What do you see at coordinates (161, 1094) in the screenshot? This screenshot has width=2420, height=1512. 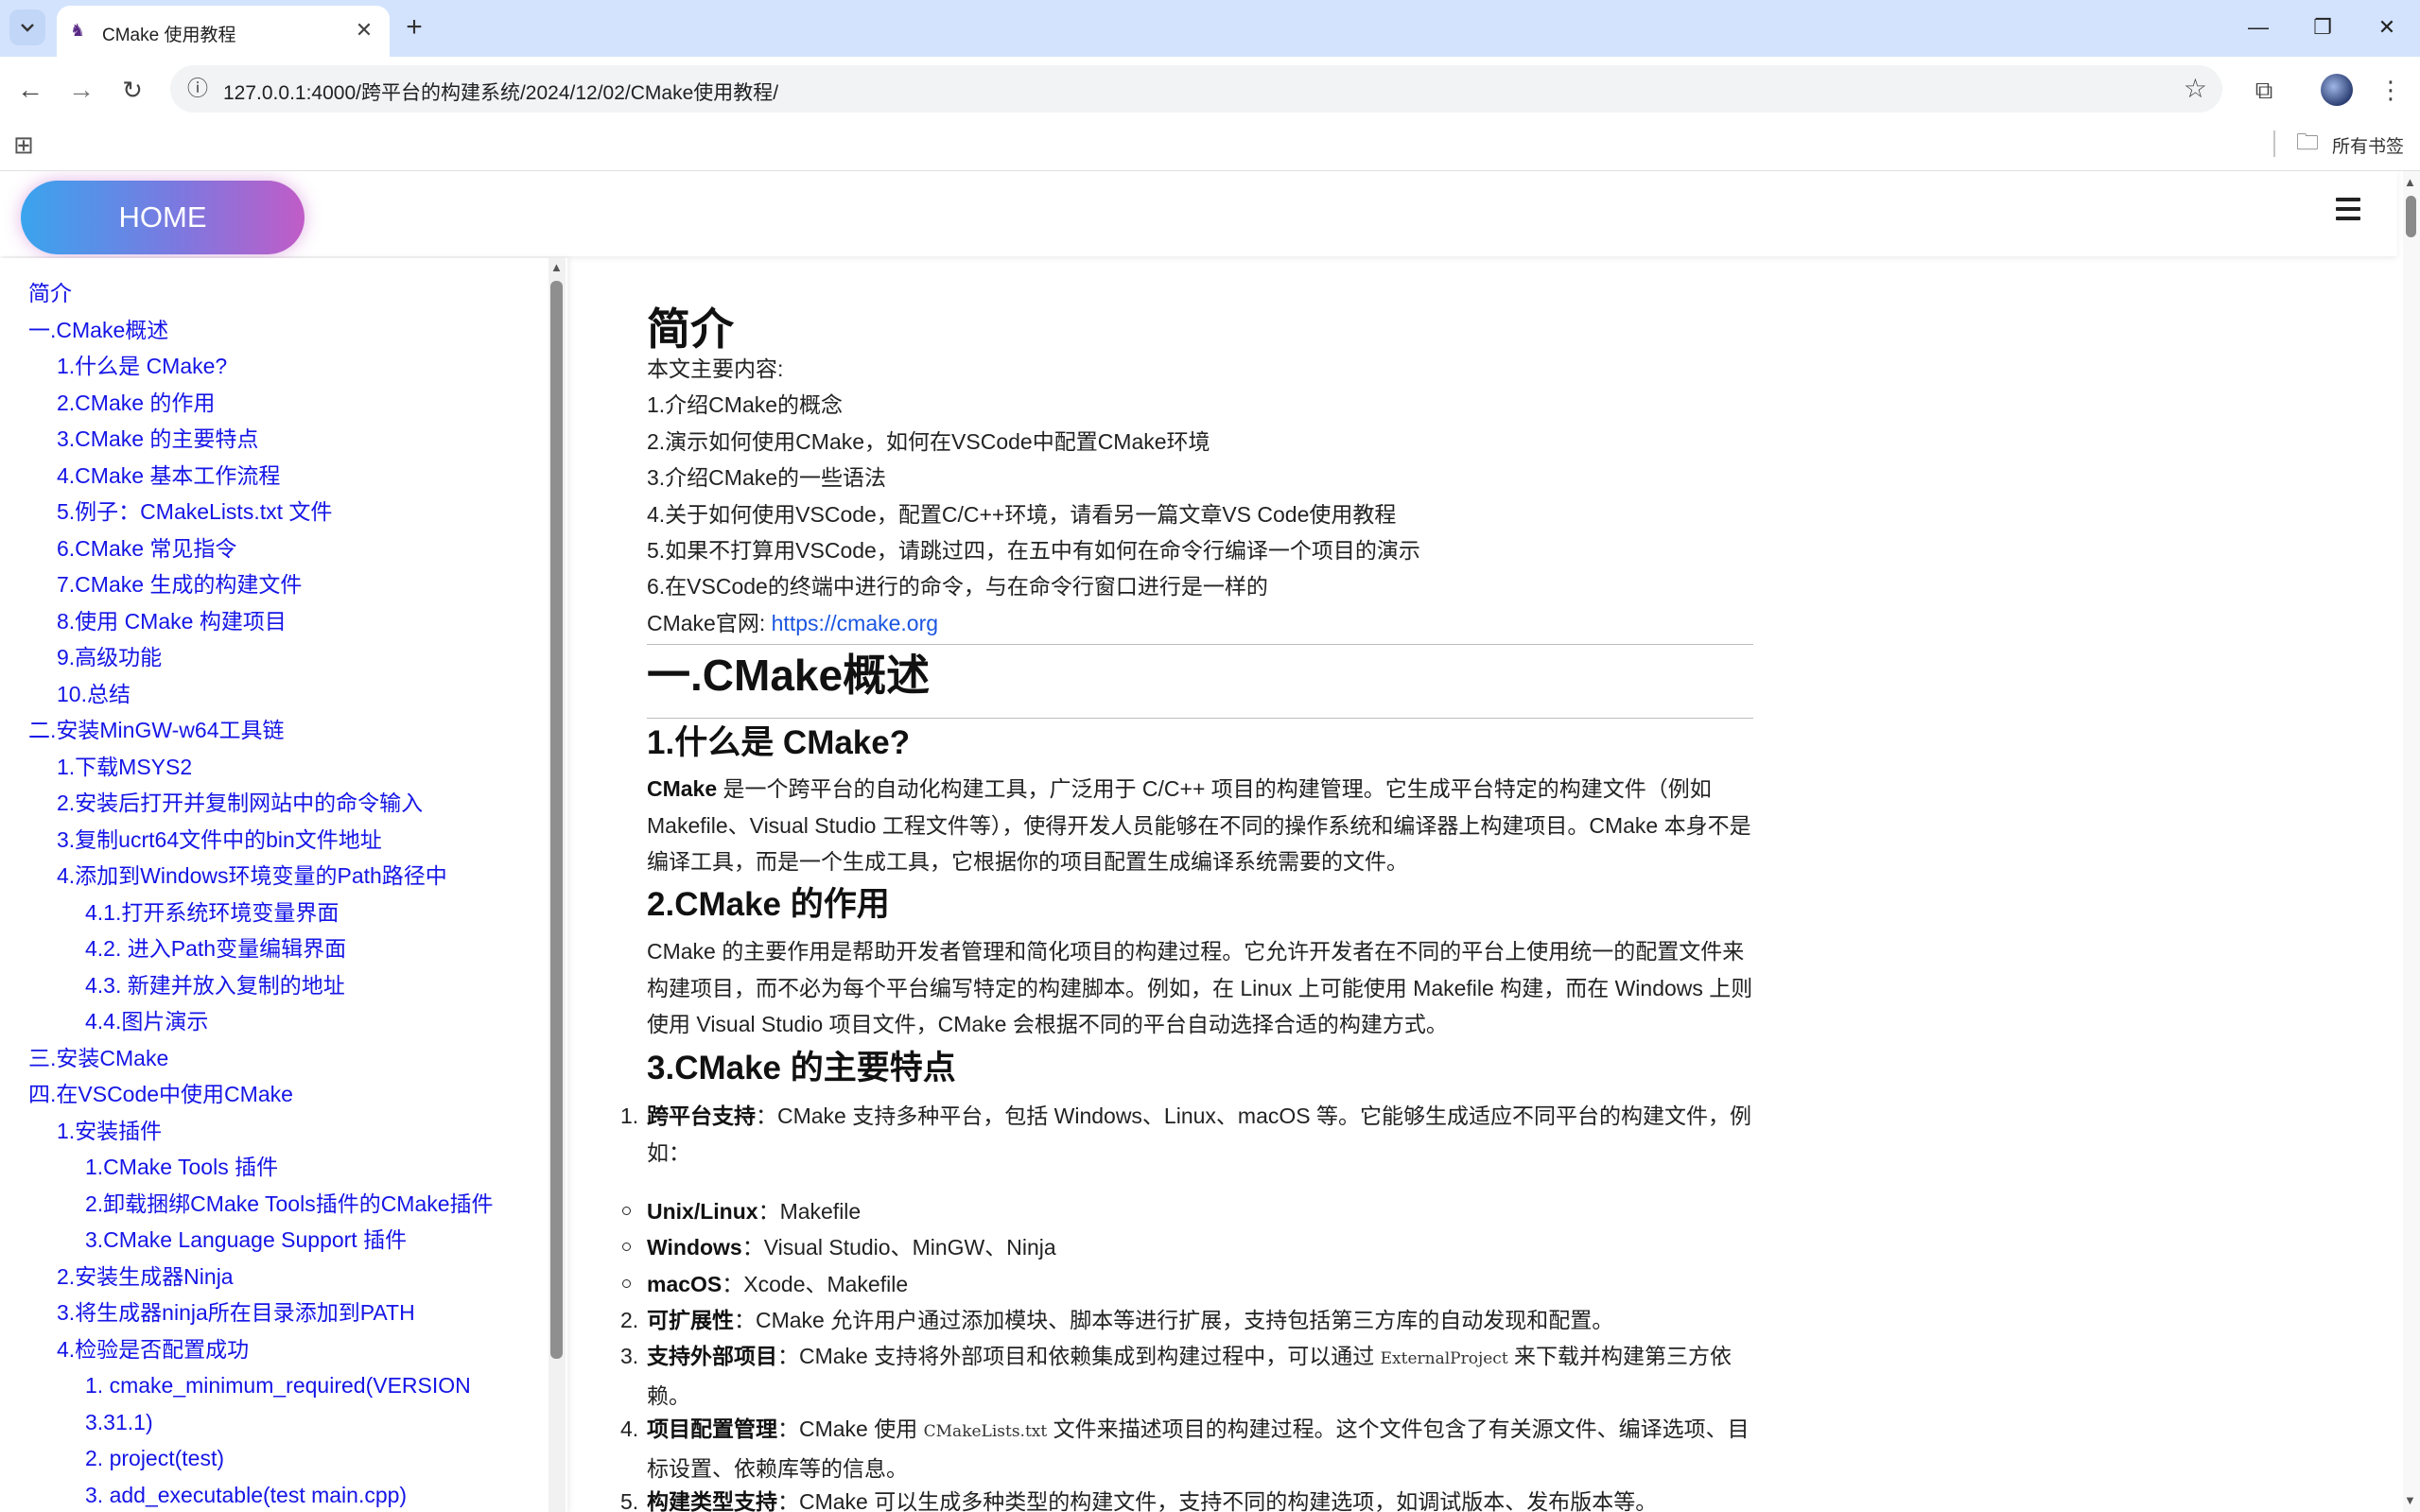 I see `toc-link: 四.在VSCode中使用CMake` at bounding box center [161, 1094].